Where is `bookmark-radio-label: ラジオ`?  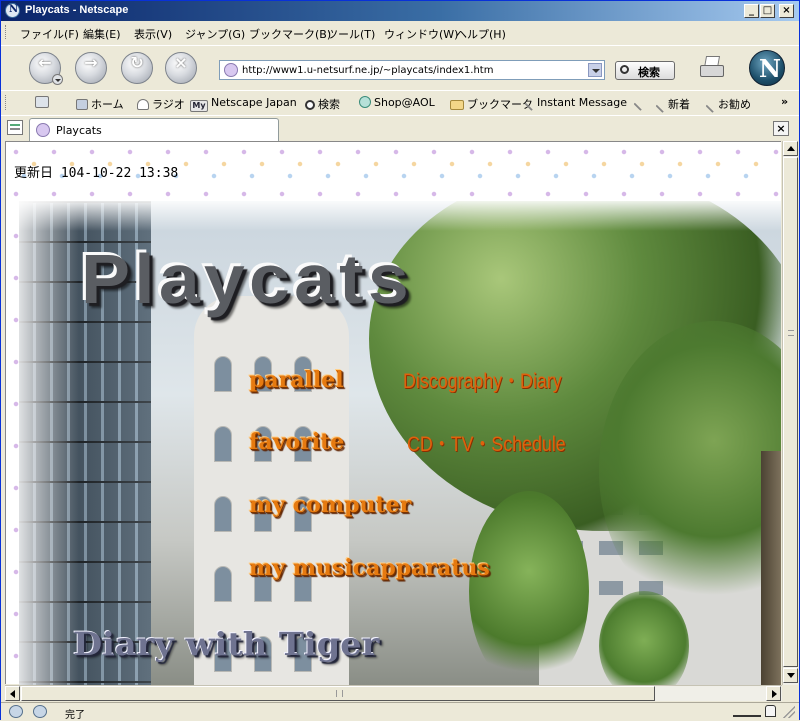 bookmark-radio-label: ラジオ is located at coordinates (168, 104).